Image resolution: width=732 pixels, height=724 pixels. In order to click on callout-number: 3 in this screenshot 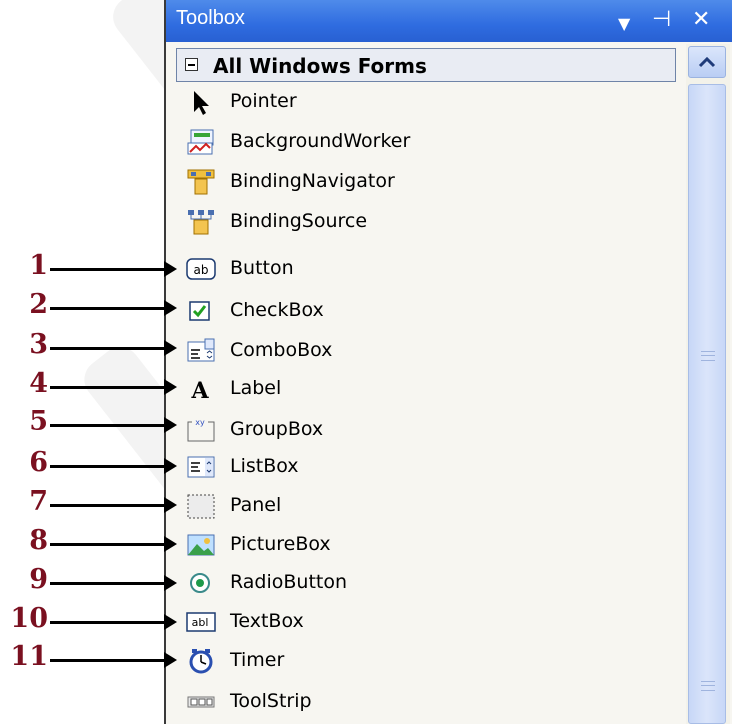, I will do `click(38, 344)`.